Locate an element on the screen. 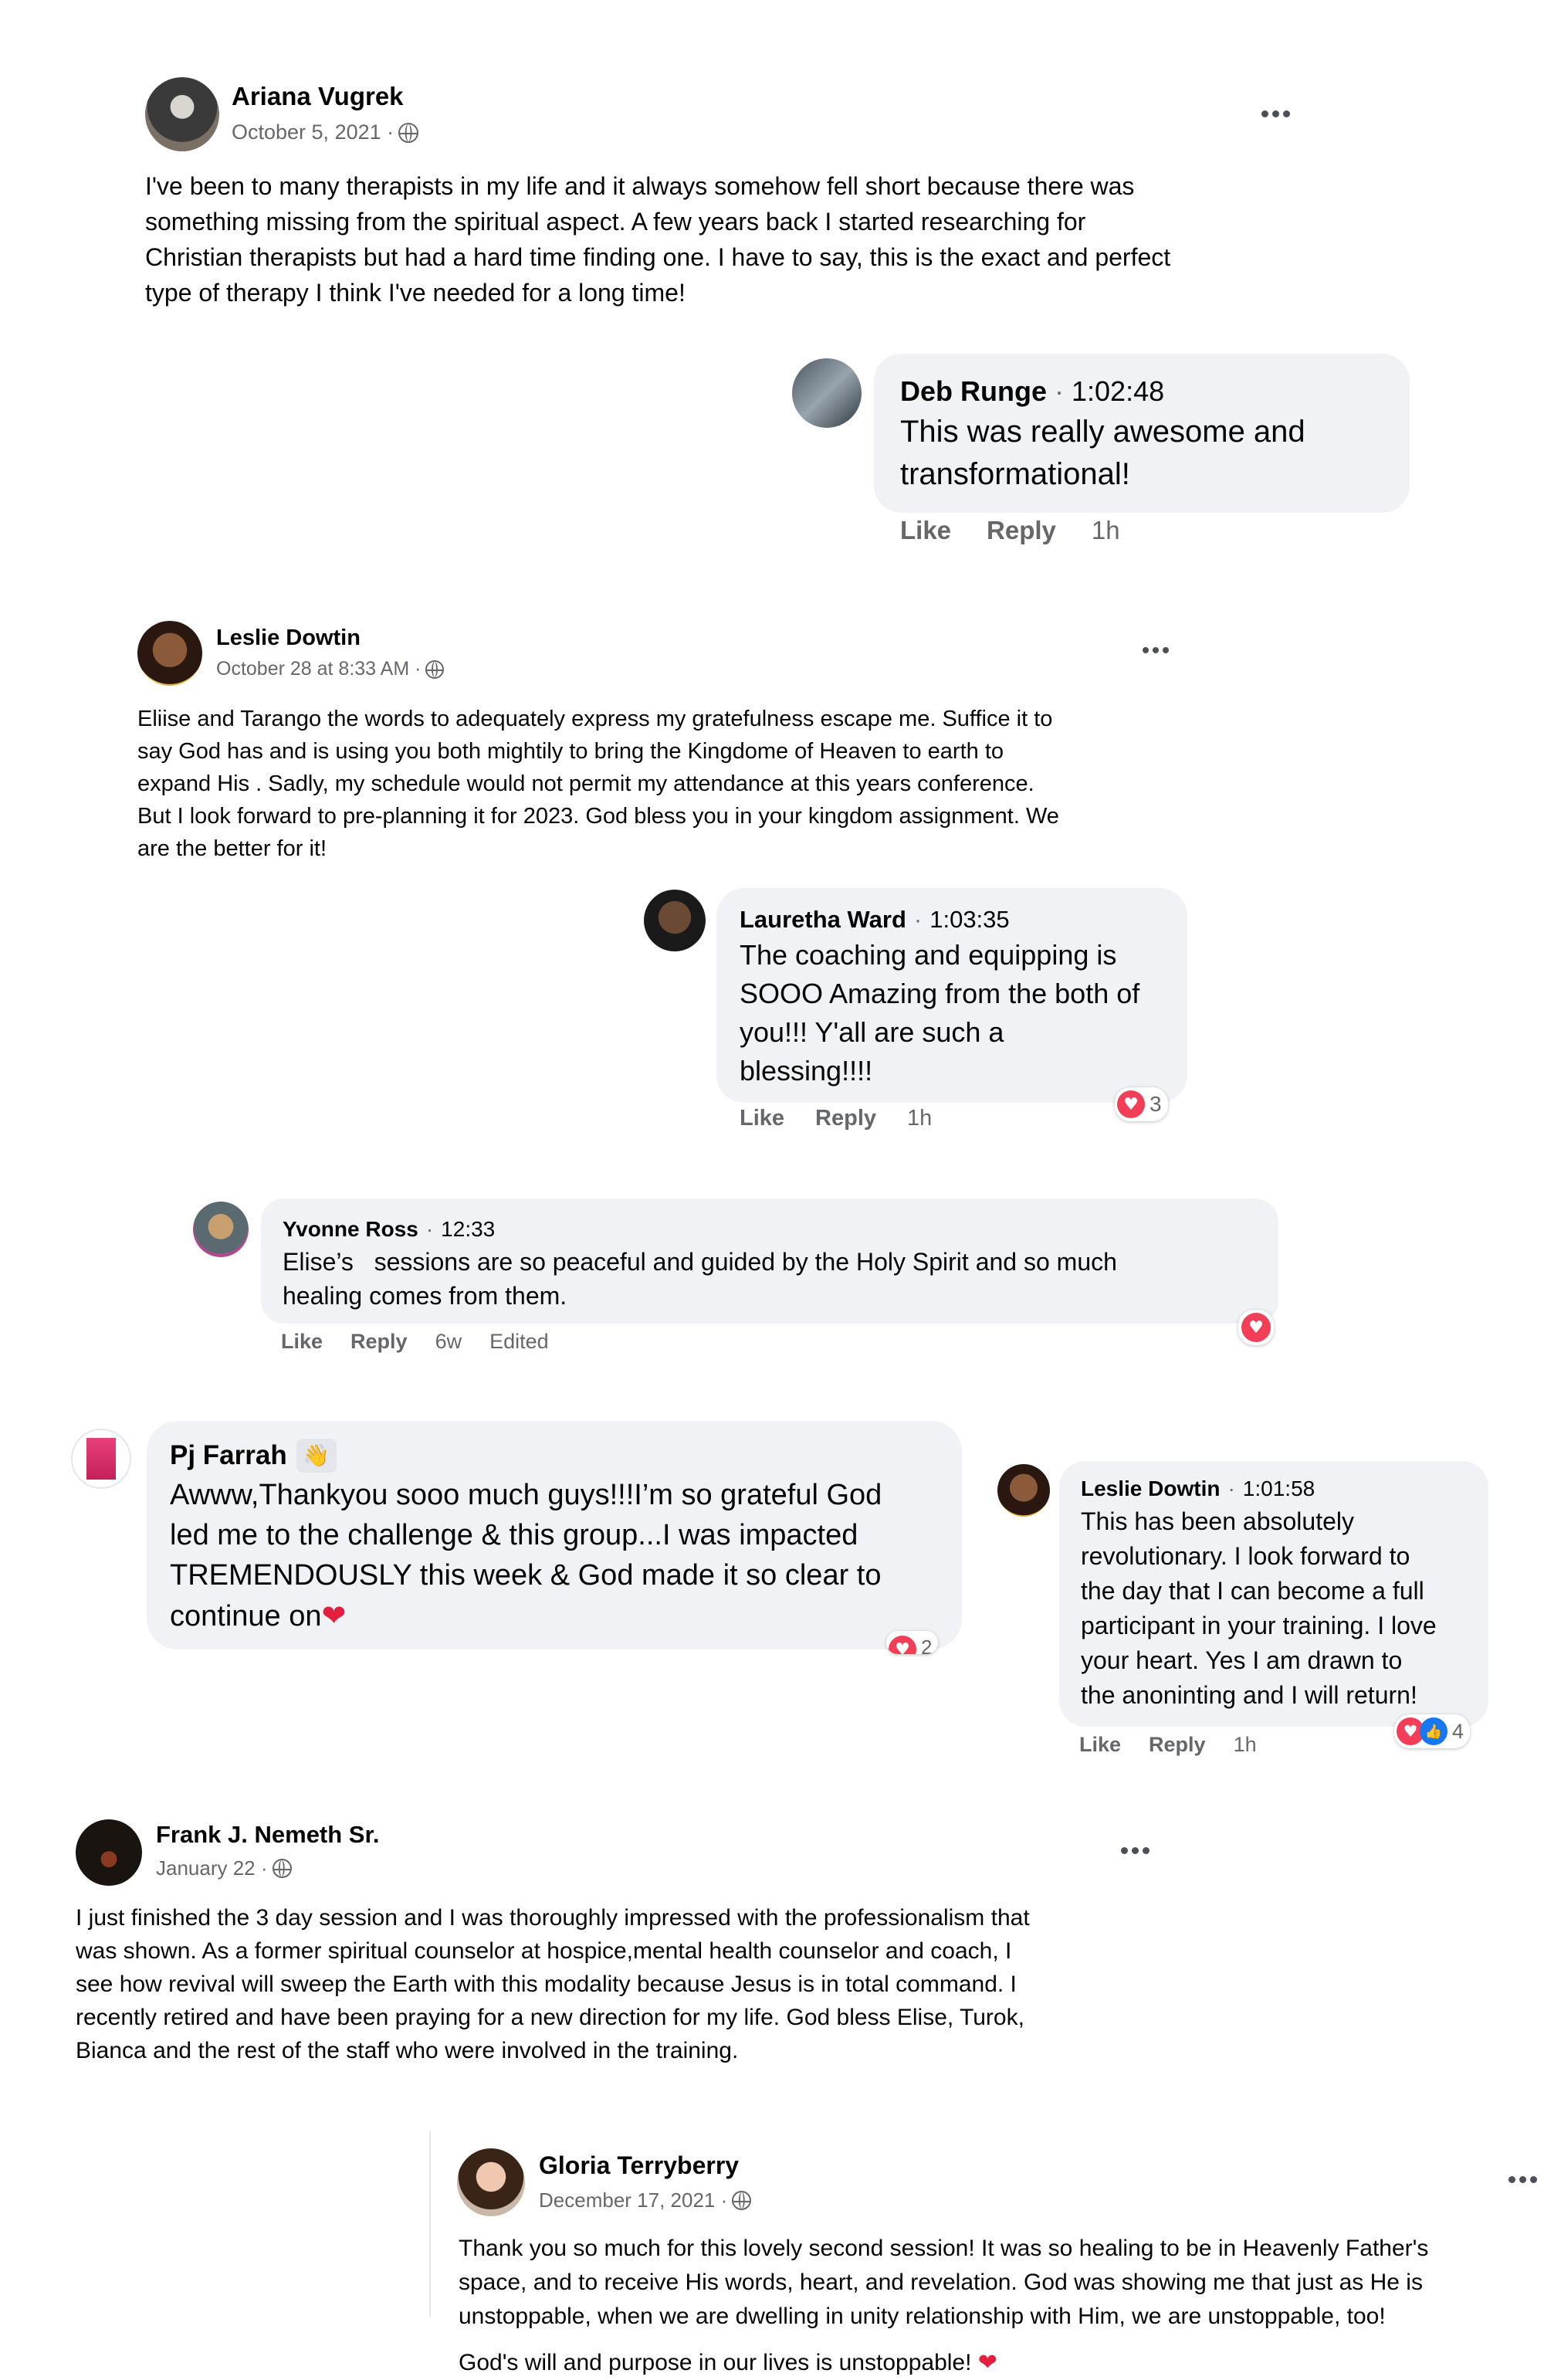  comment-line: SOOO Amazing from the both of is located at coordinates (940, 993).